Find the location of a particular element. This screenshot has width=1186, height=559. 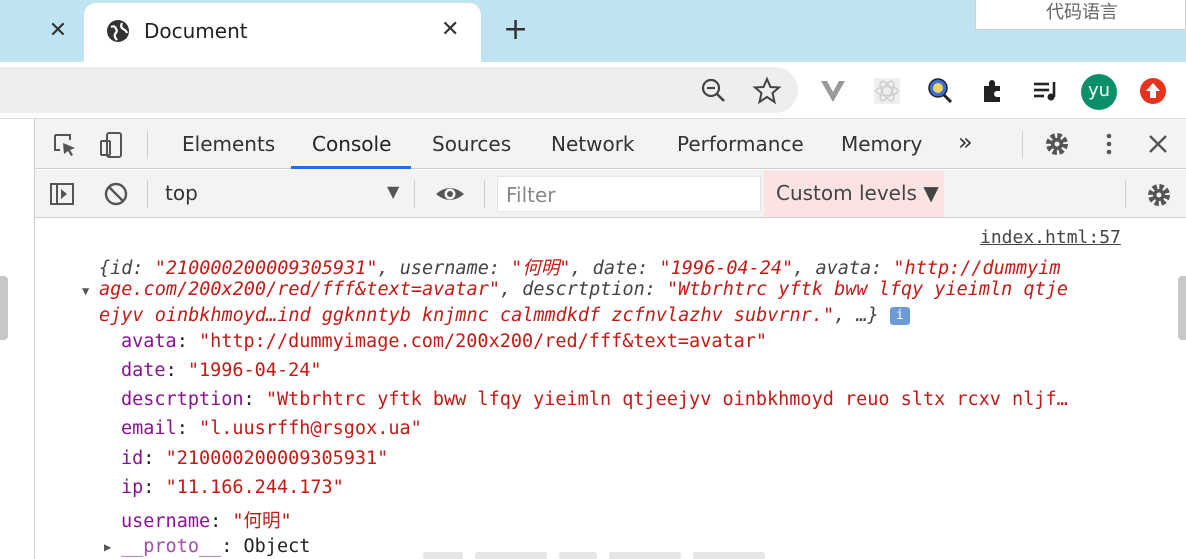

ime-label: 代码语言 is located at coordinates (1082, 12).